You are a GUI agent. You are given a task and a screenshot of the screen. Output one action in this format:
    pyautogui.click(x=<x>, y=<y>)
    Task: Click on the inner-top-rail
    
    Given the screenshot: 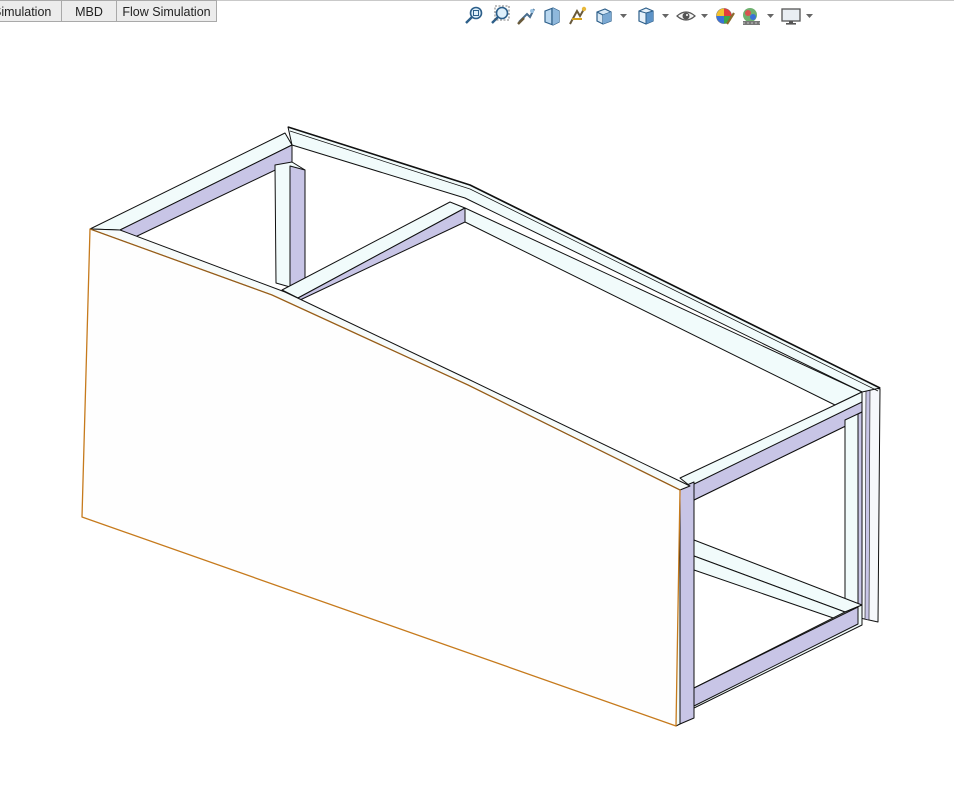 What is the action you would take?
    pyautogui.click(x=663, y=306)
    